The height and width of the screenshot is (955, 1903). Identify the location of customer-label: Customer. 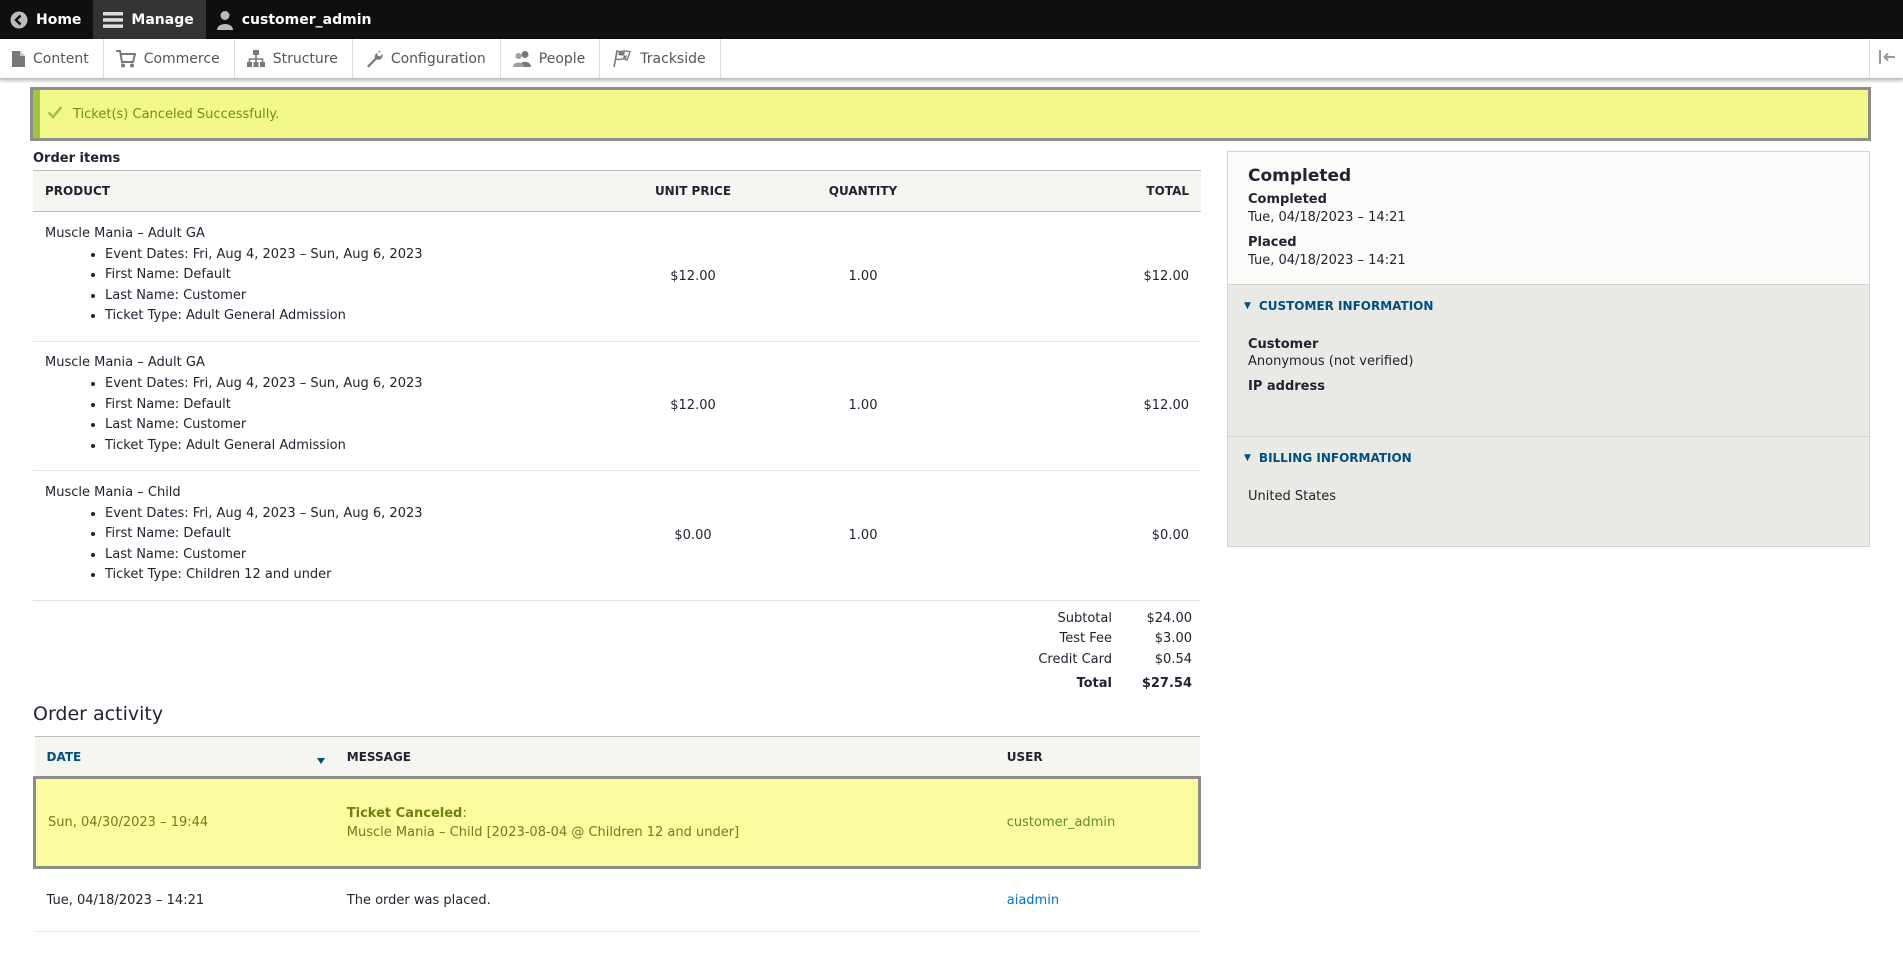
(1283, 344).